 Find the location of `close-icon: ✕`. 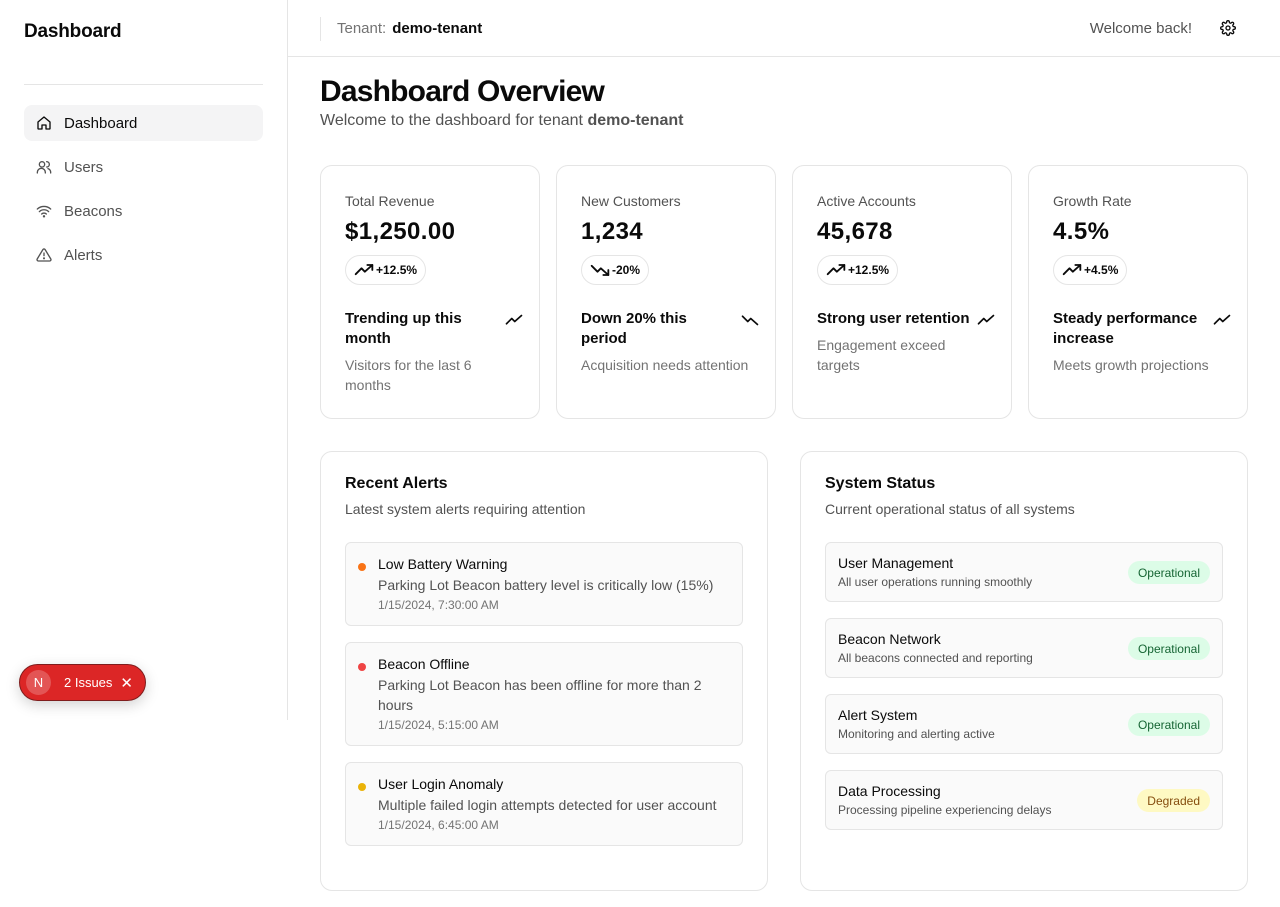

close-icon: ✕ is located at coordinates (126, 683).